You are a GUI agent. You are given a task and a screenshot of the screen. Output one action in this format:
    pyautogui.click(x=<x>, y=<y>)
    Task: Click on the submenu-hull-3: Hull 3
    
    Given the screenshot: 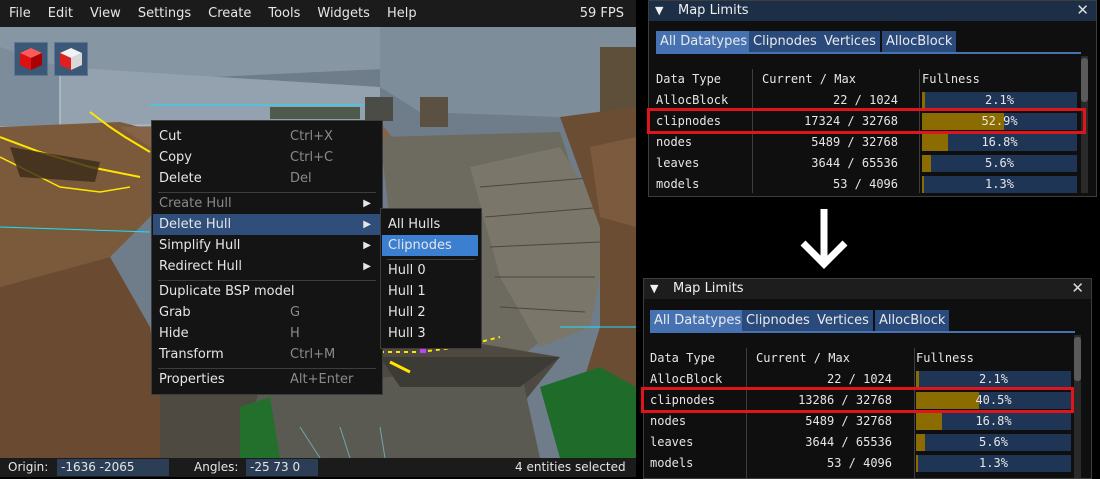 What is the action you would take?
    pyautogui.click(x=431, y=333)
    